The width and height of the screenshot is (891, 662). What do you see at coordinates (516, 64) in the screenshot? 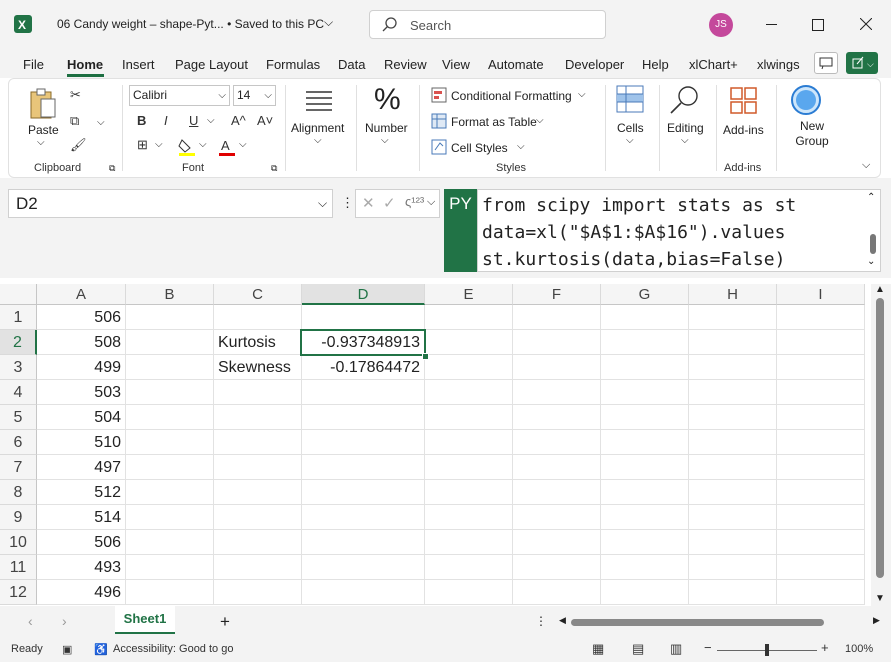
I see `menu-automate: Automate` at bounding box center [516, 64].